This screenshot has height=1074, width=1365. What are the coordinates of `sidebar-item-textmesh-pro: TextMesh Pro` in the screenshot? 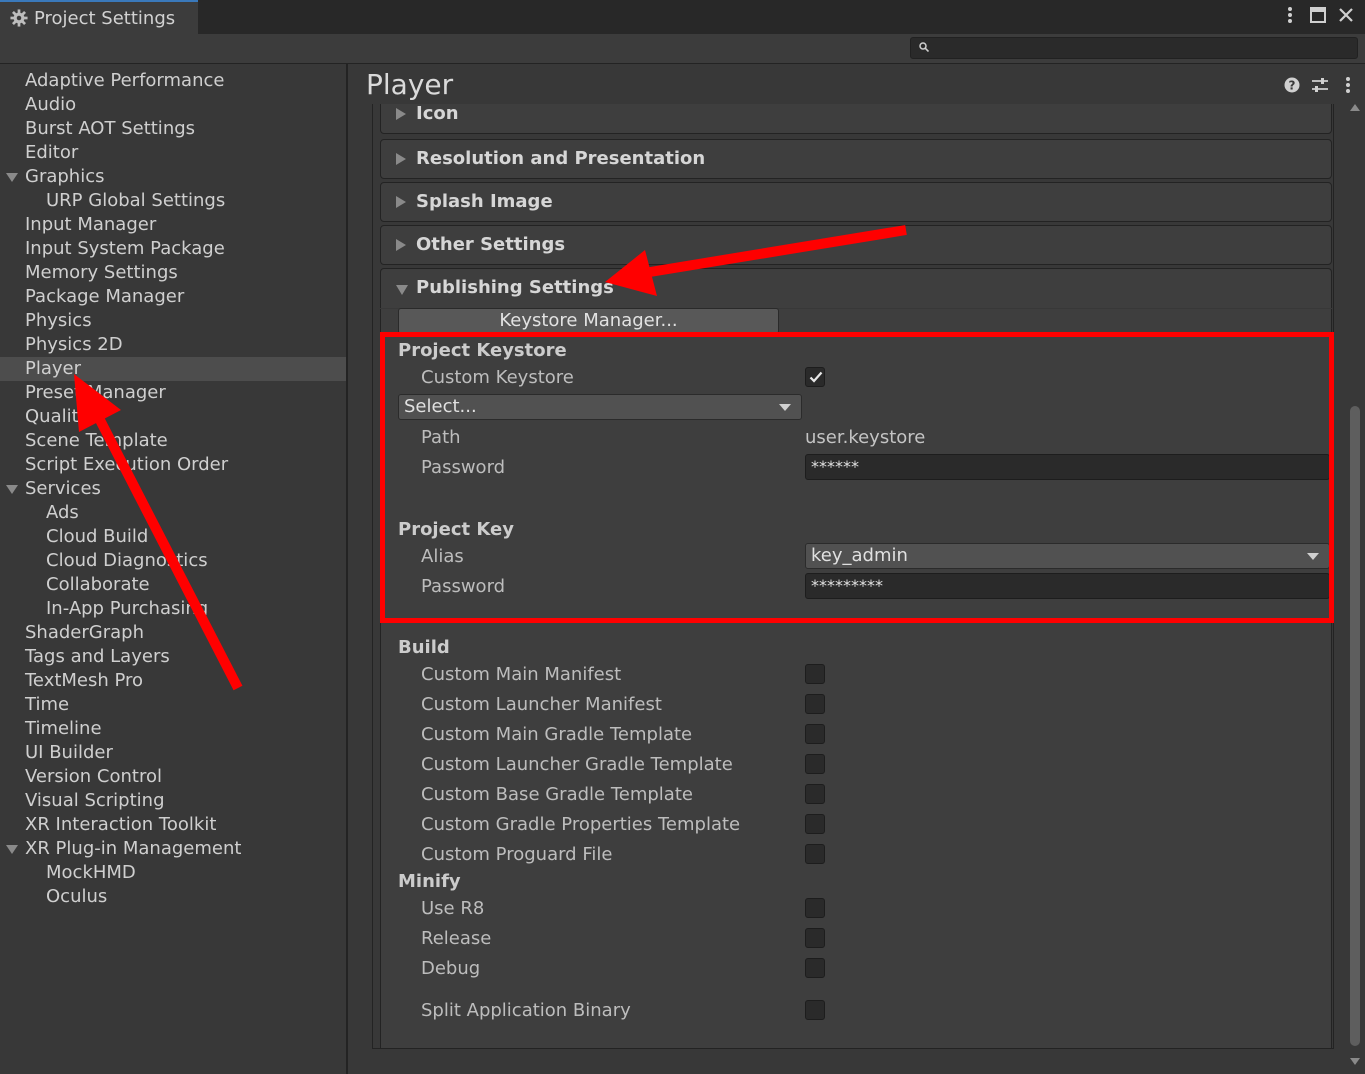 It's located at (84, 681).